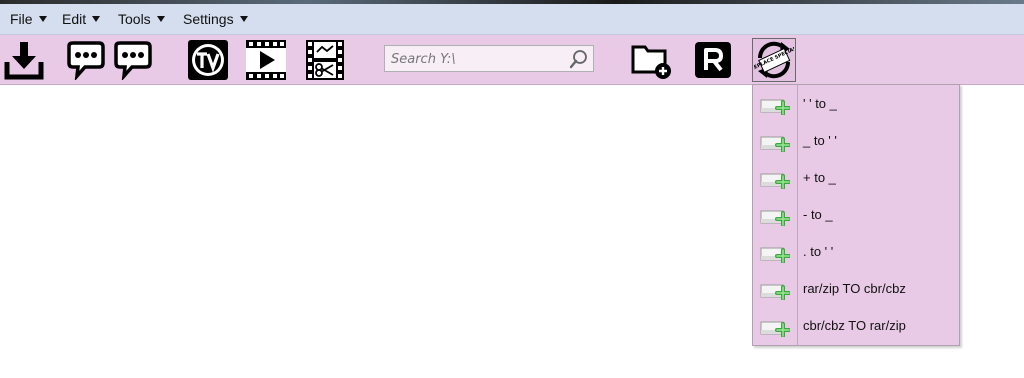 The width and height of the screenshot is (1024, 378). I want to click on menu-item-label: rar/zip TO cbr/cbz, so click(854, 288).